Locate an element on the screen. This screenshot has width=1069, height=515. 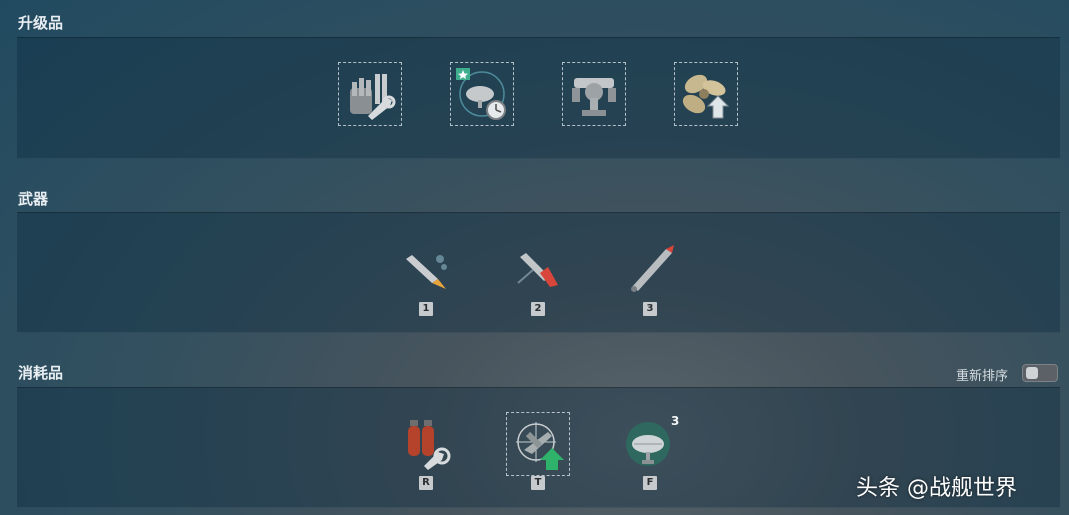
upgrades-section-title: 升级品 is located at coordinates (41, 23).